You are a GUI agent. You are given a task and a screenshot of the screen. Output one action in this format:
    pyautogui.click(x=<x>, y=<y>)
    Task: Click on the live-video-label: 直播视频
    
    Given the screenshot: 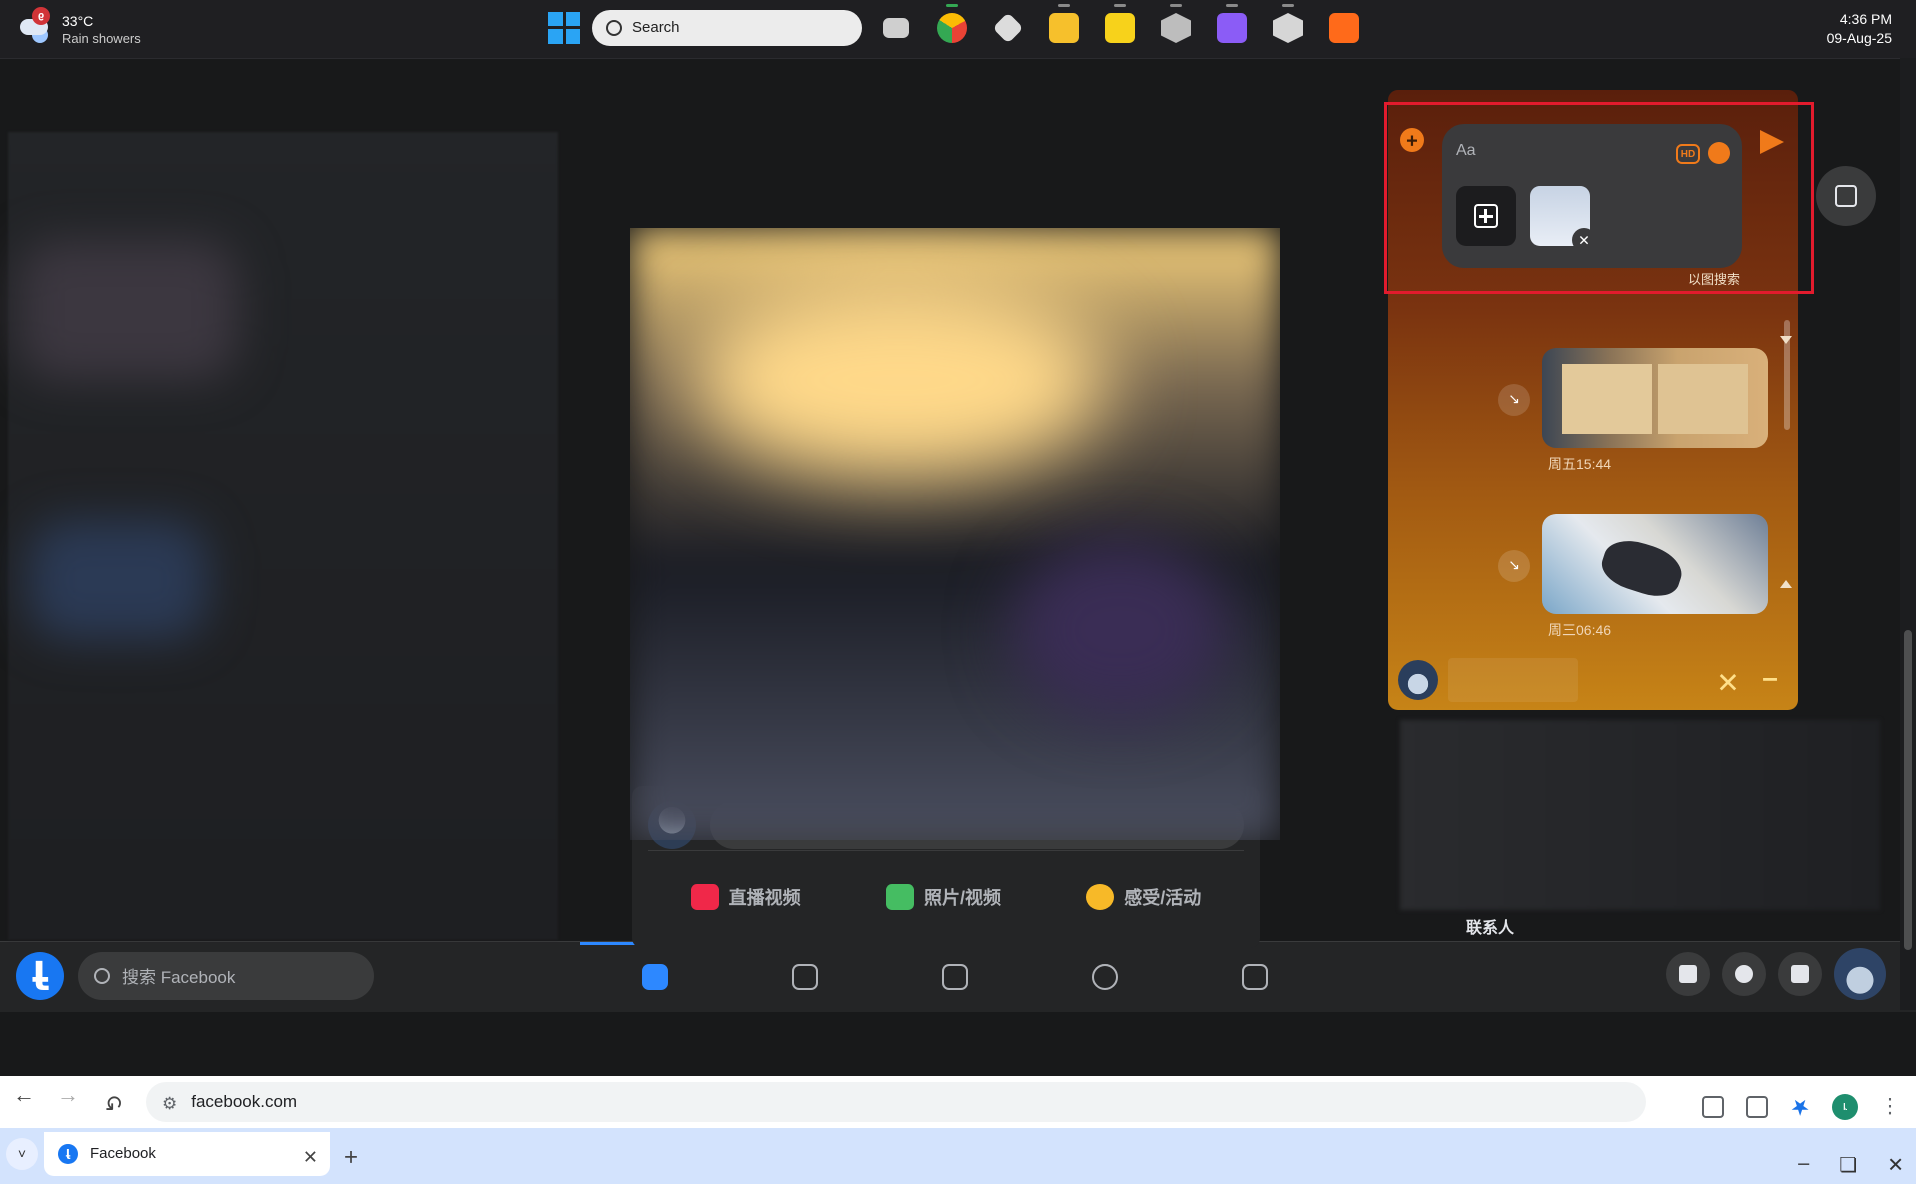 What is the action you would take?
    pyautogui.click(x=764, y=898)
    